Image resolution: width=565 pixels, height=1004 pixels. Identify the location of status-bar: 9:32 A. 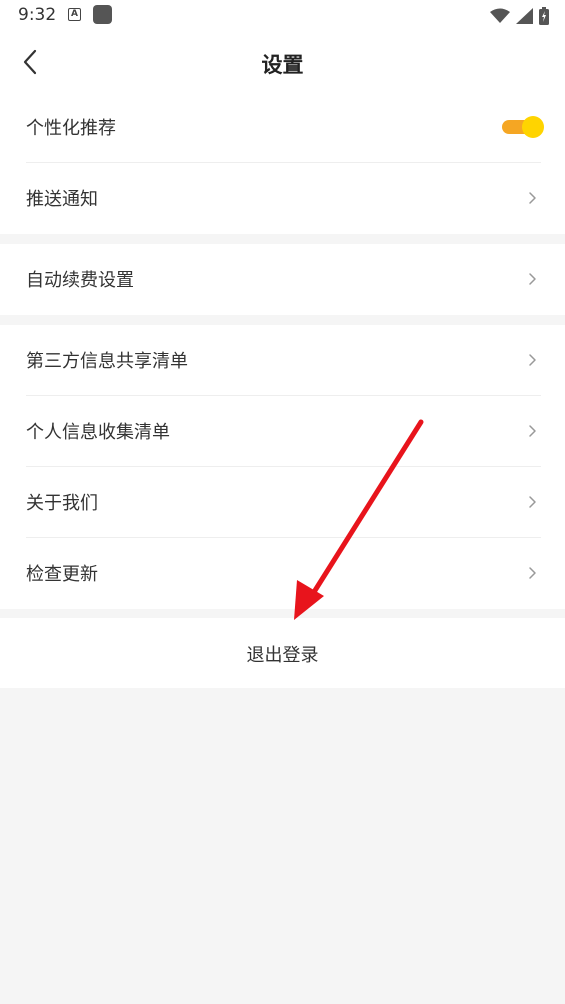
(282, 16).